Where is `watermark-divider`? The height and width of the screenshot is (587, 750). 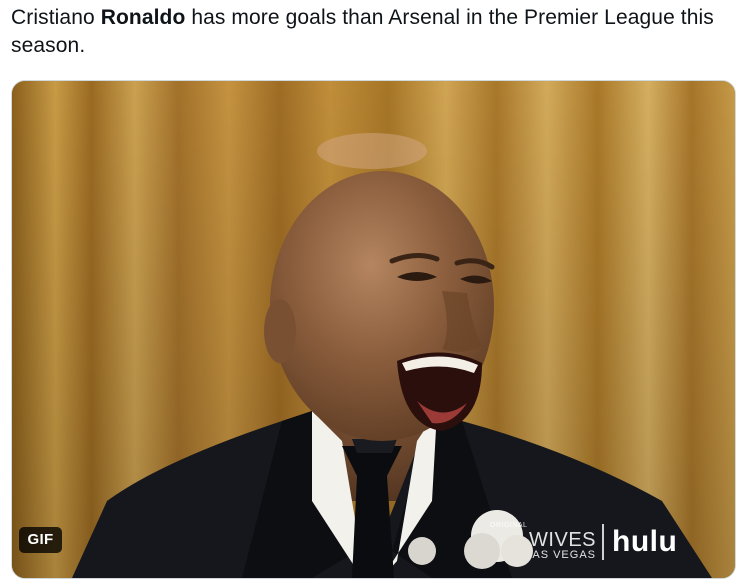 watermark-divider is located at coordinates (603, 542).